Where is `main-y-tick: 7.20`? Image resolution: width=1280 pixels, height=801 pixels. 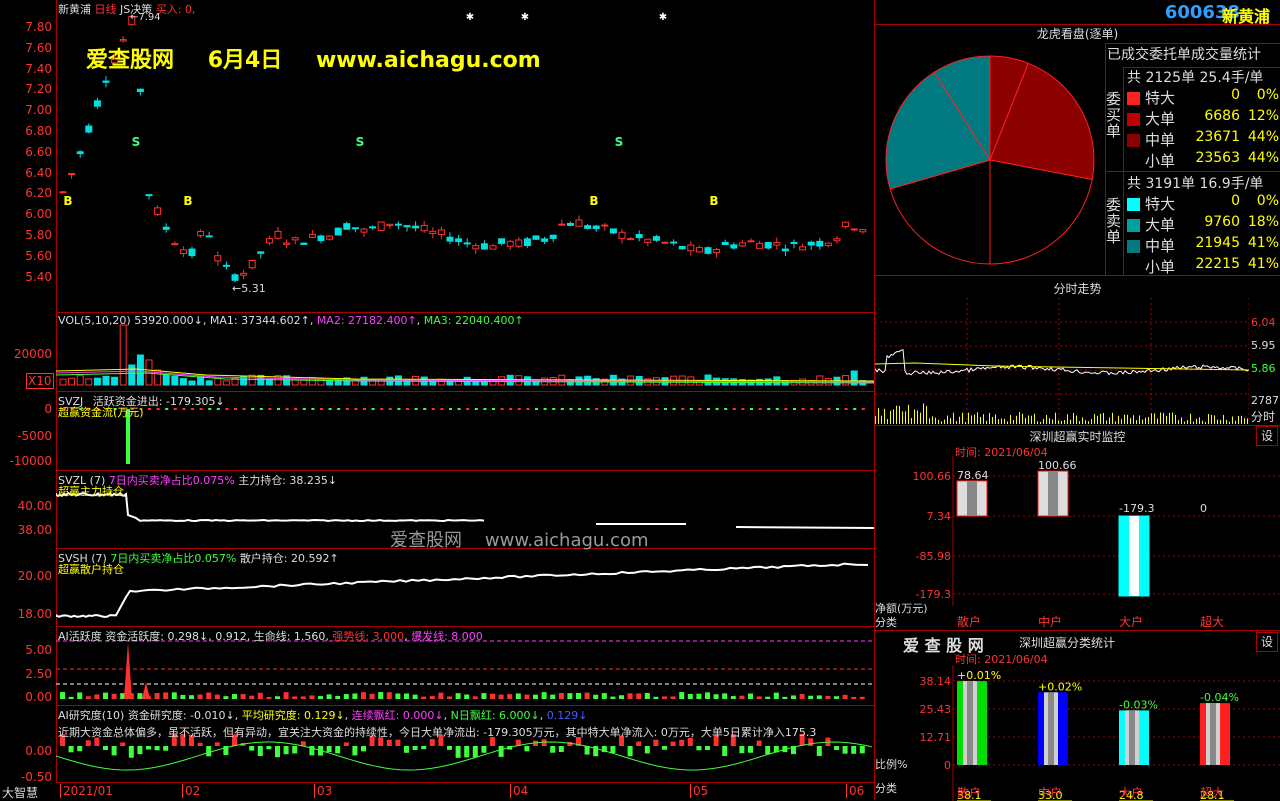
main-y-tick: 7.20 is located at coordinates (38, 89).